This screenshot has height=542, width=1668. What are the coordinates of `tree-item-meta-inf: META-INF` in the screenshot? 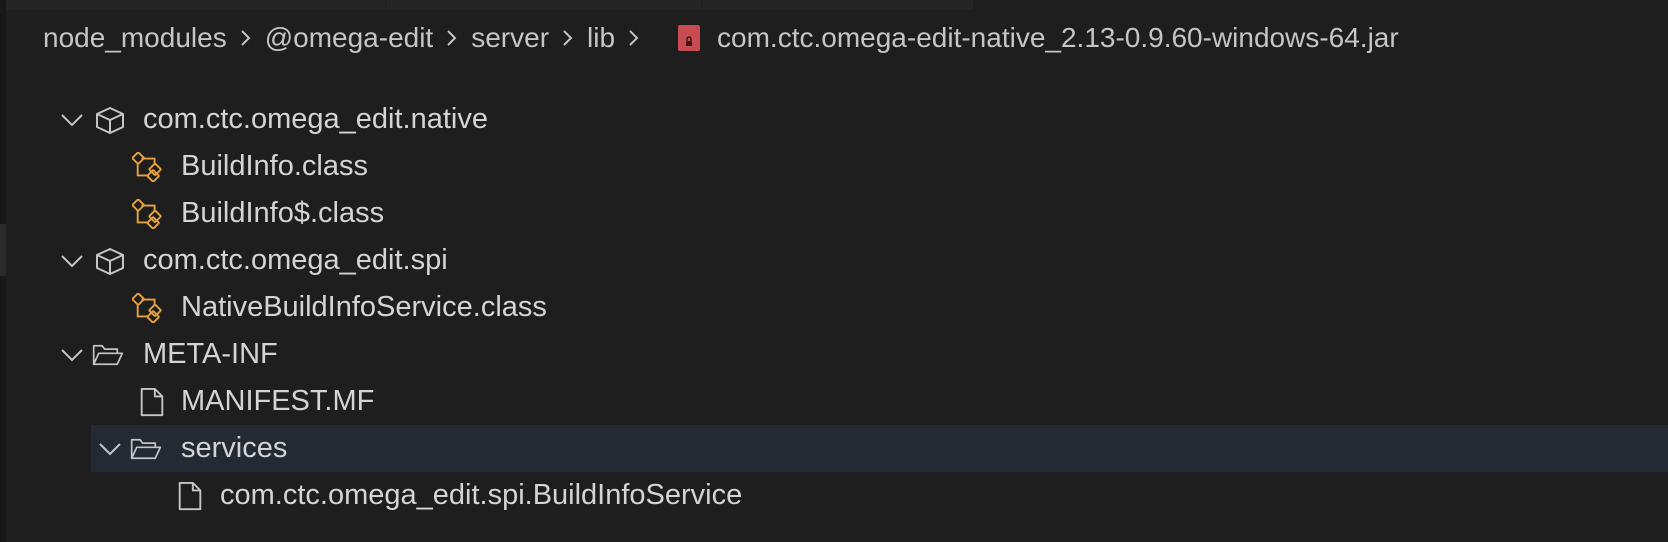 It's located at (834, 354).